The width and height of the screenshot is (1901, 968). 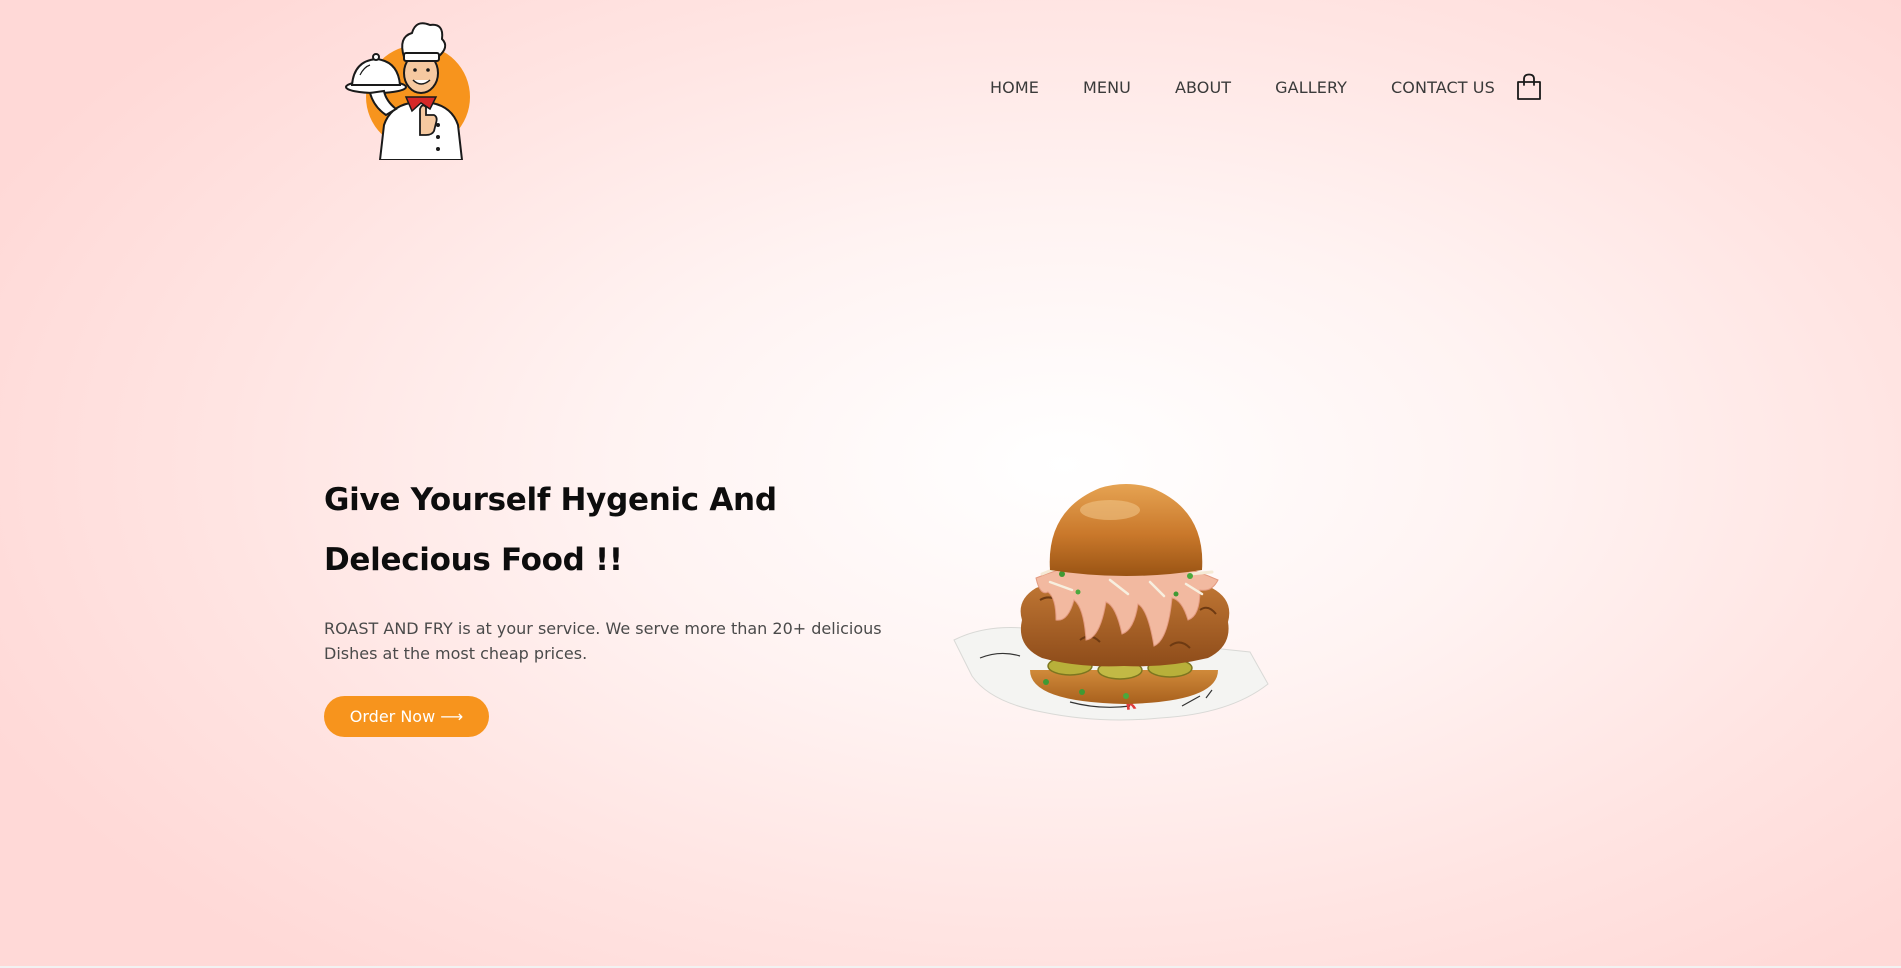 I want to click on shopping-bag-icon, so click(x=1529, y=87).